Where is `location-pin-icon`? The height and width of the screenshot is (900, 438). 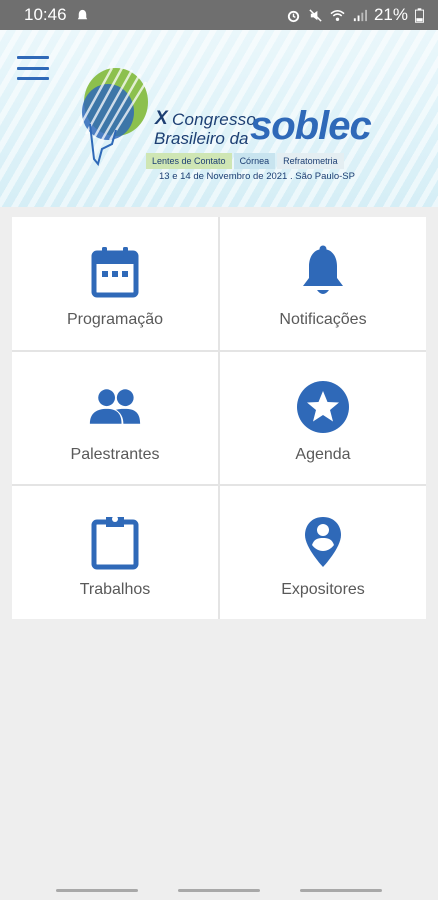
location-pin-icon is located at coordinates (323, 542).